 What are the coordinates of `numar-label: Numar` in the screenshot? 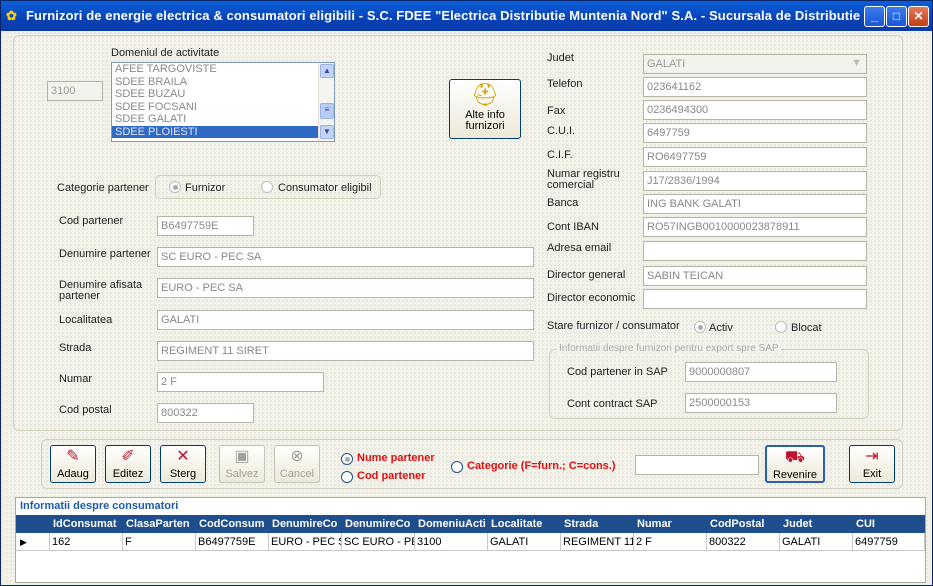 It's located at (76, 379).